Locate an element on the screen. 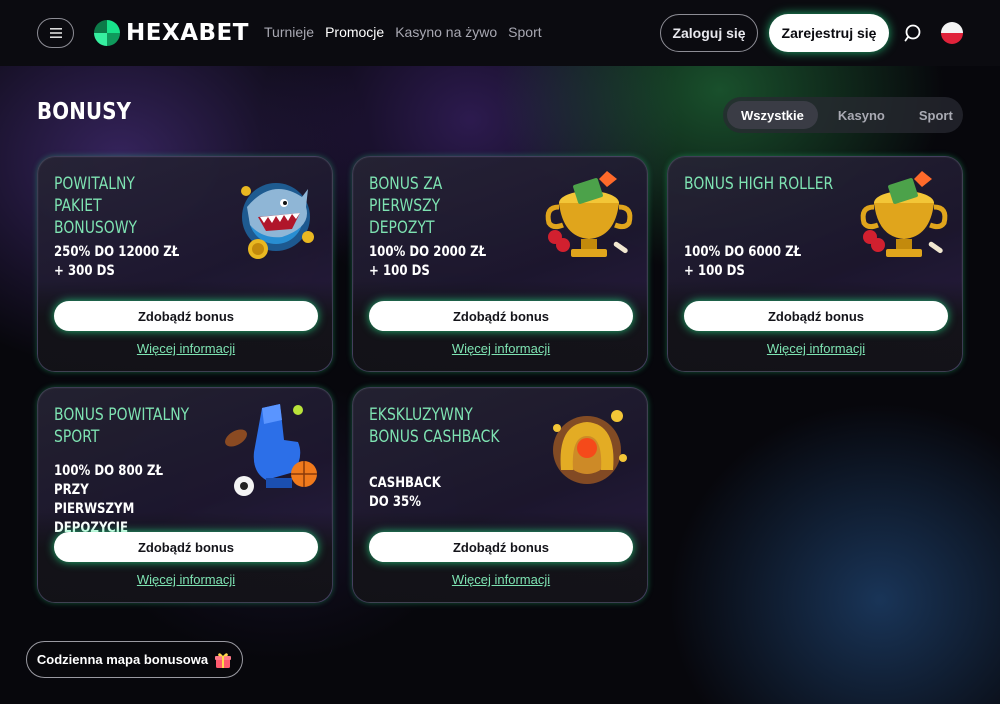  daily-bonus-map-label: Codzienna mapa bonusowa is located at coordinates (122, 659).